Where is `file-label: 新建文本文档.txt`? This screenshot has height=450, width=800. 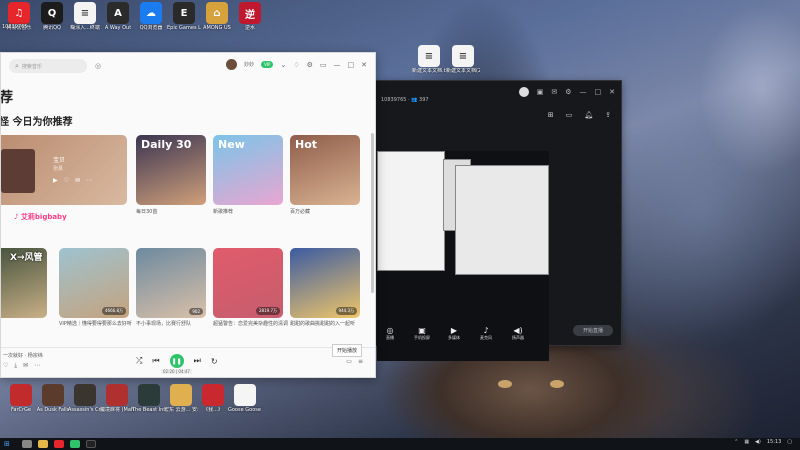
file-label: 新建文本文档.txt is located at coordinates (429, 71).